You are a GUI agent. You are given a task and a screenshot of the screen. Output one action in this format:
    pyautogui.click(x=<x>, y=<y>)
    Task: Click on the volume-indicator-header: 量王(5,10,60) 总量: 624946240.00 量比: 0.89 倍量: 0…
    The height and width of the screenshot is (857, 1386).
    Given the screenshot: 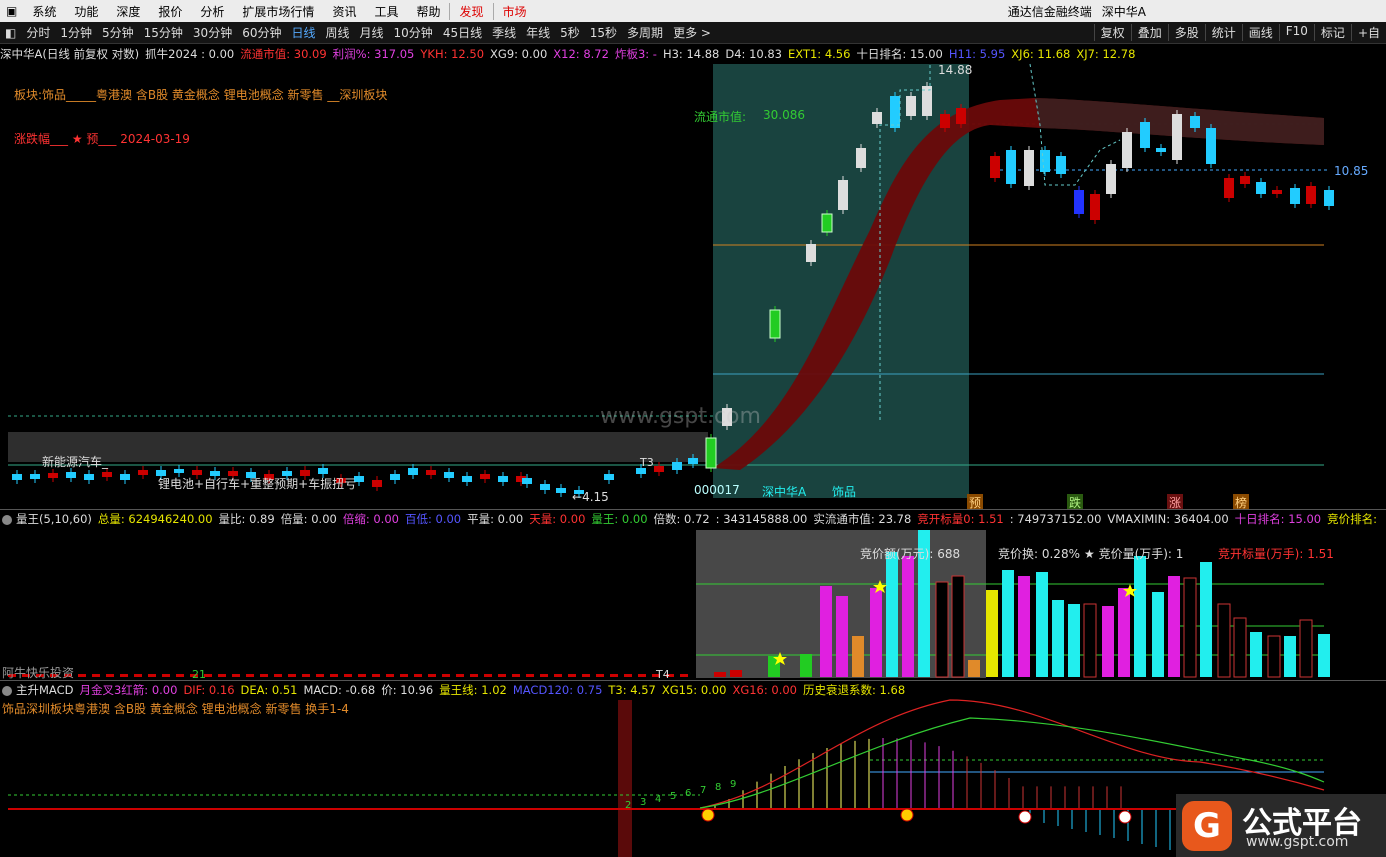 What is the action you would take?
    pyautogui.click(x=693, y=518)
    